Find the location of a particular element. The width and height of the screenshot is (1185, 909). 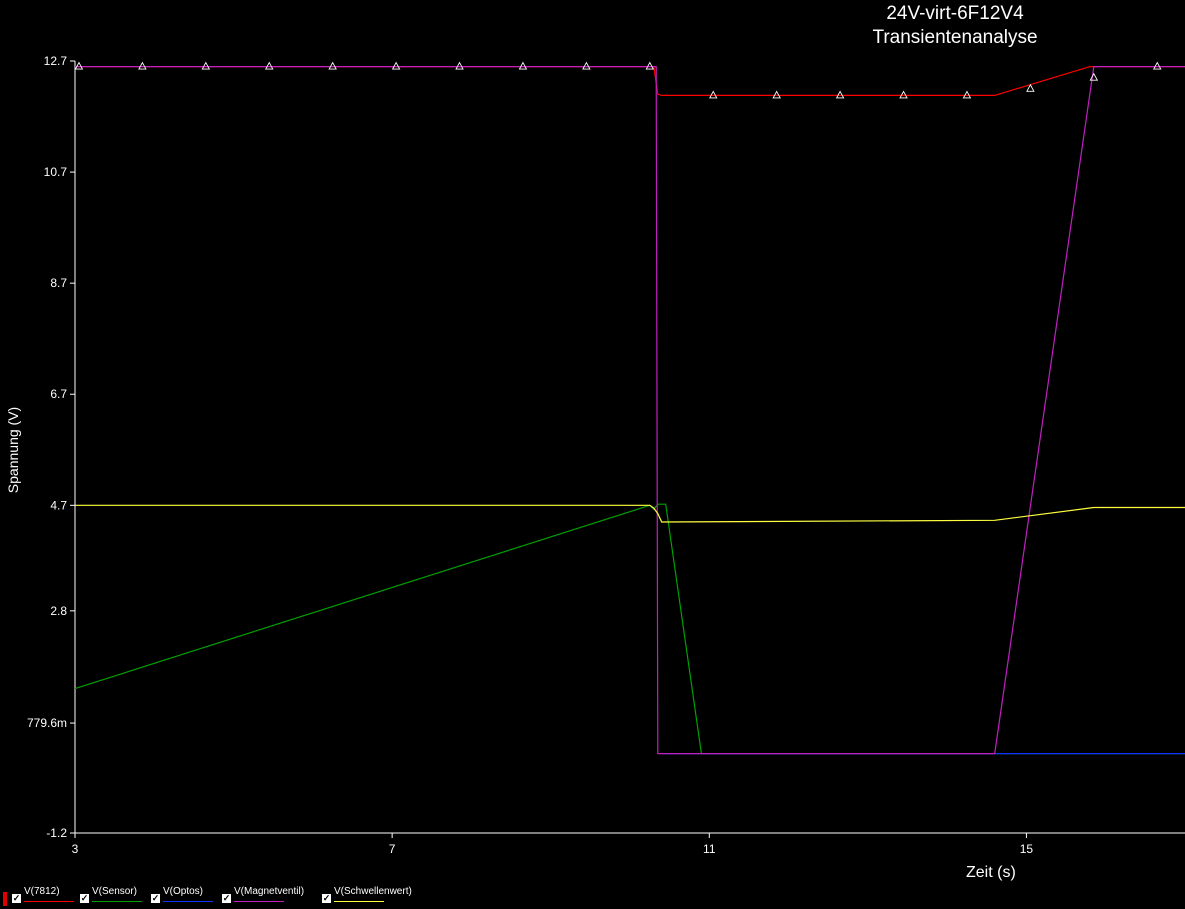

legend-label: V(Optos) is located at coordinates (183, 891).